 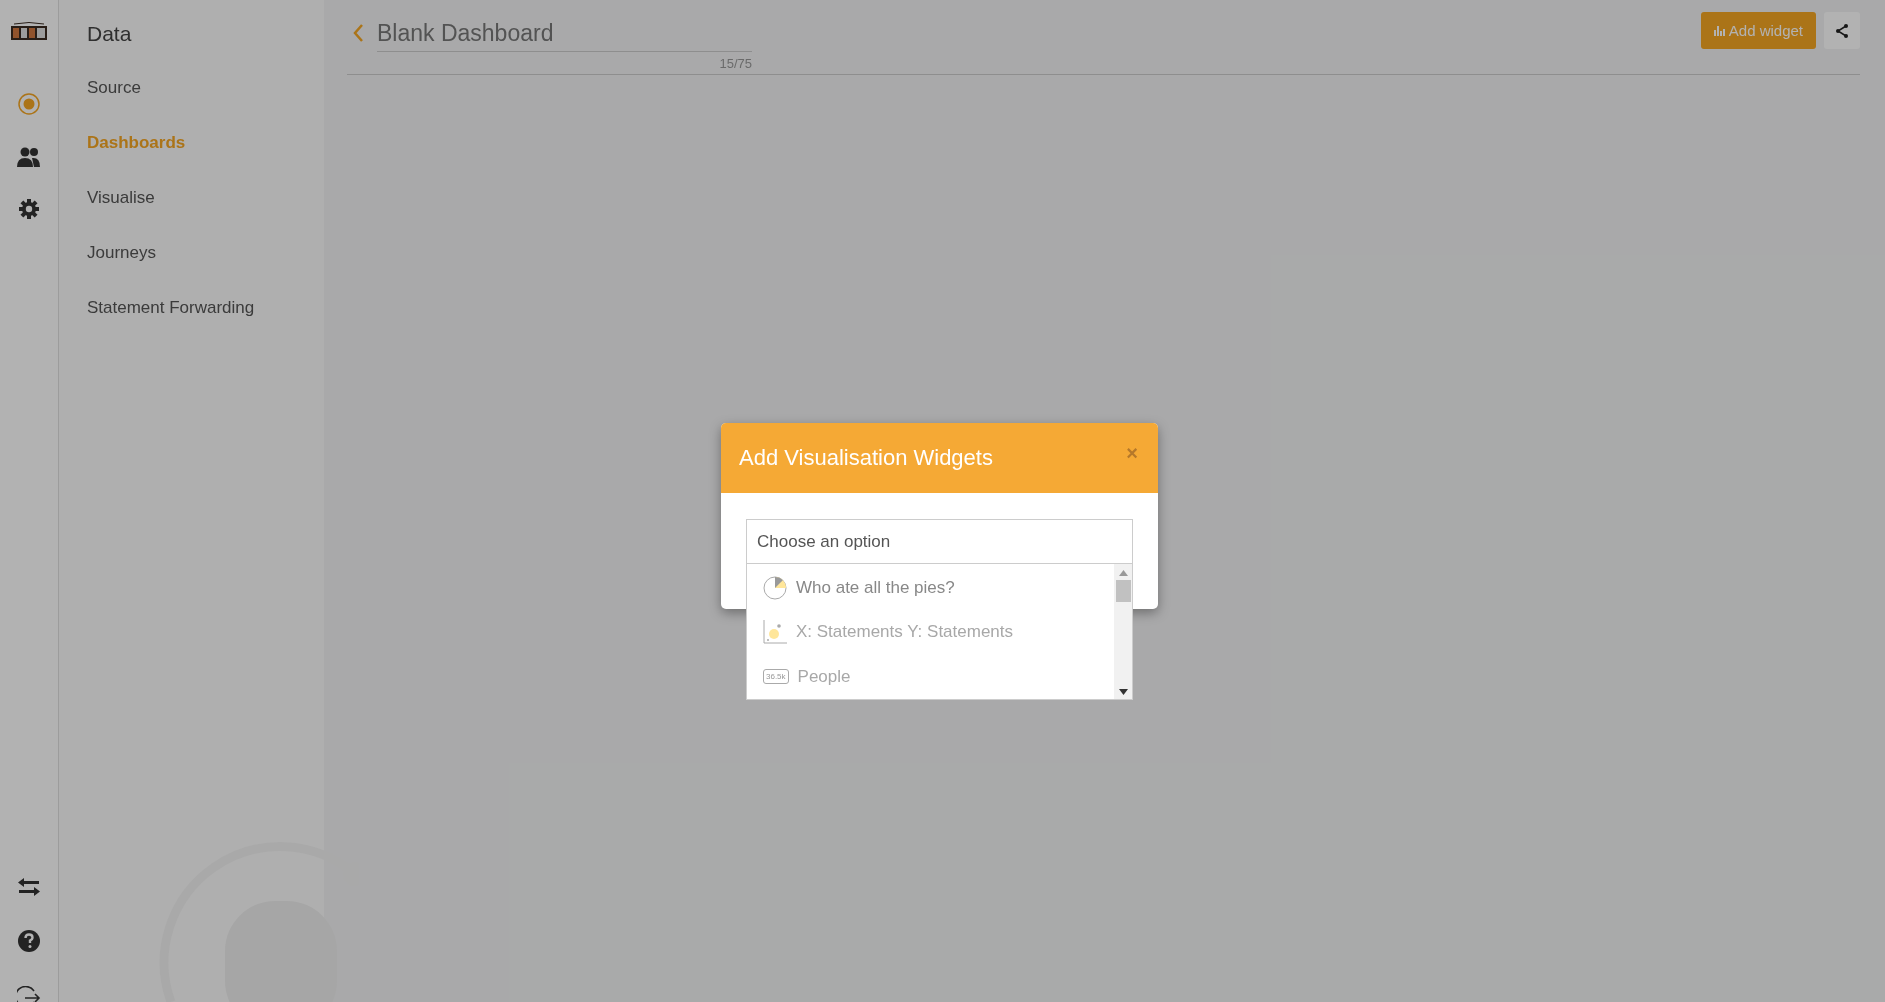 I want to click on add-widget-button: Add widget, so click(x=1758, y=30).